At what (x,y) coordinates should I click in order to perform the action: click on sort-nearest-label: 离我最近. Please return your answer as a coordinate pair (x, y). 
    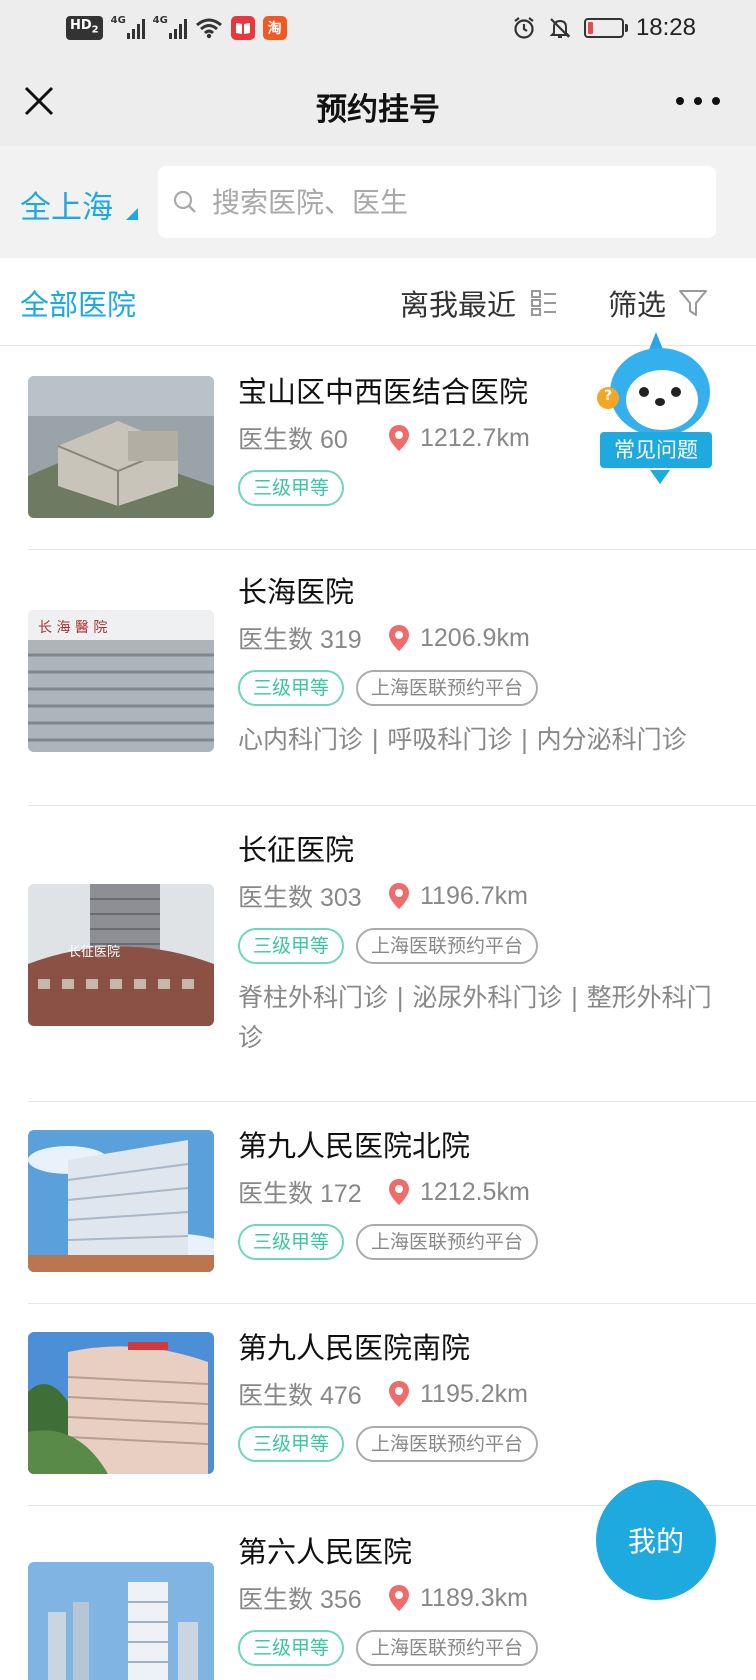
    Looking at the image, I should click on (458, 305).